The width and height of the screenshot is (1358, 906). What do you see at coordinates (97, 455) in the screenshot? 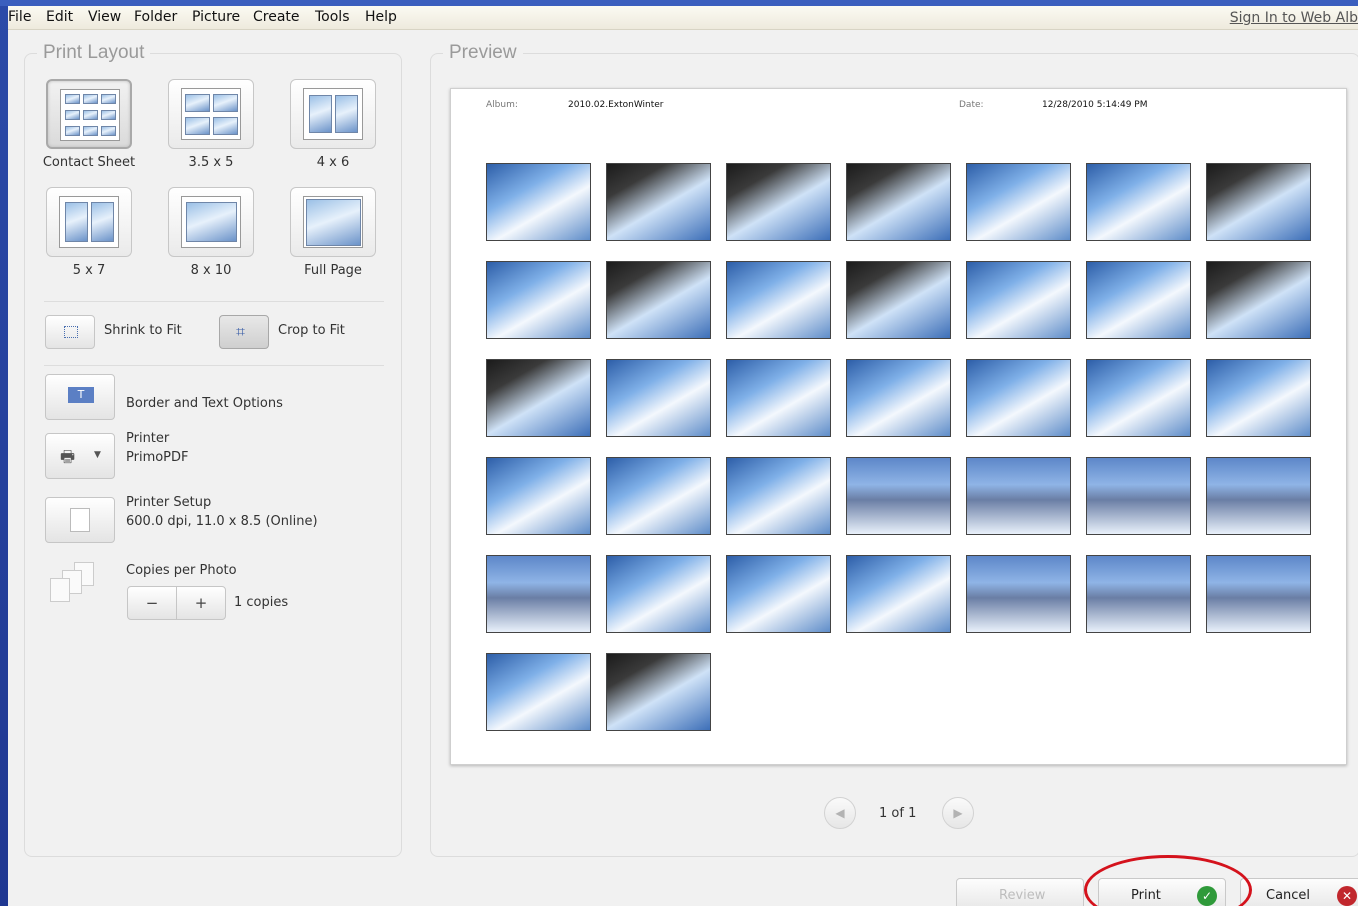
I see `chevron-down-icon: ▼` at bounding box center [97, 455].